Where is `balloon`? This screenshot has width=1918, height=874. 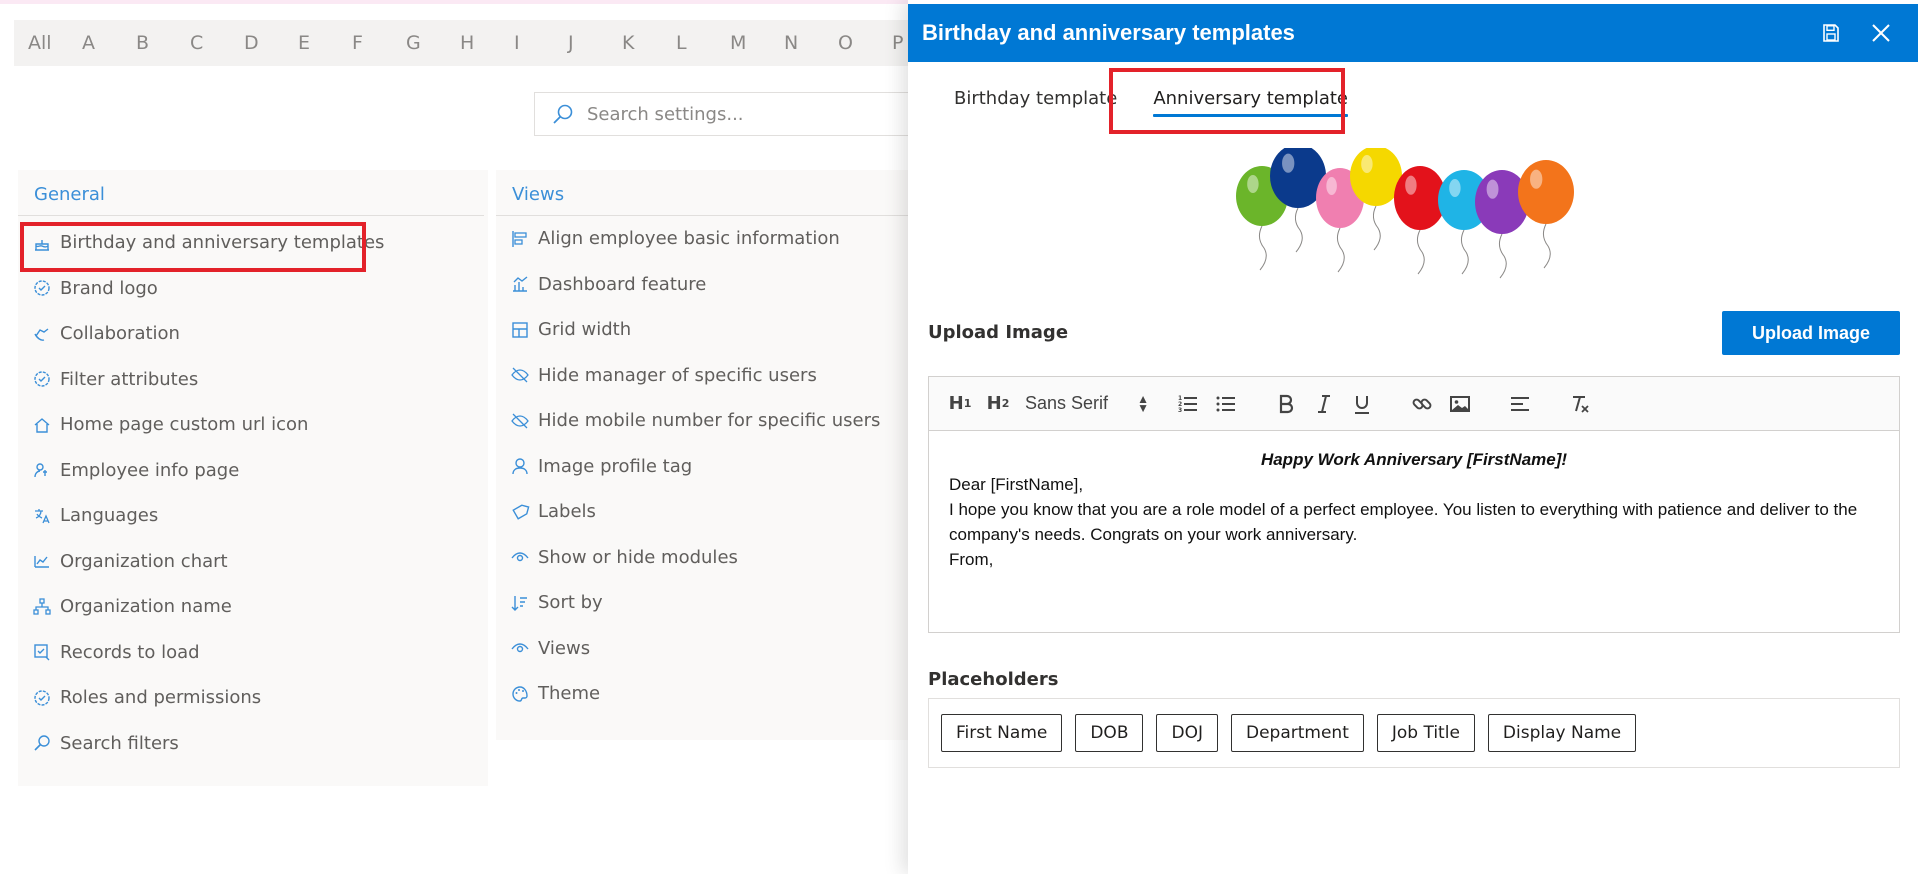
balloon is located at coordinates (1546, 214).